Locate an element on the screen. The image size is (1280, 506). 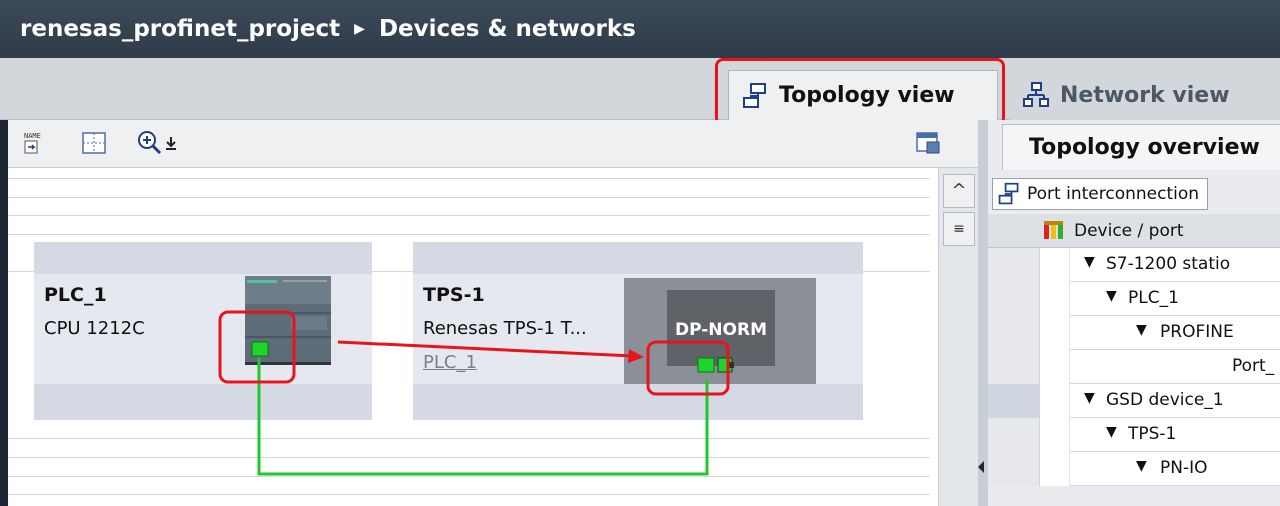
overview-toolbar: Port interconnection is located at coordinates (1134, 194).